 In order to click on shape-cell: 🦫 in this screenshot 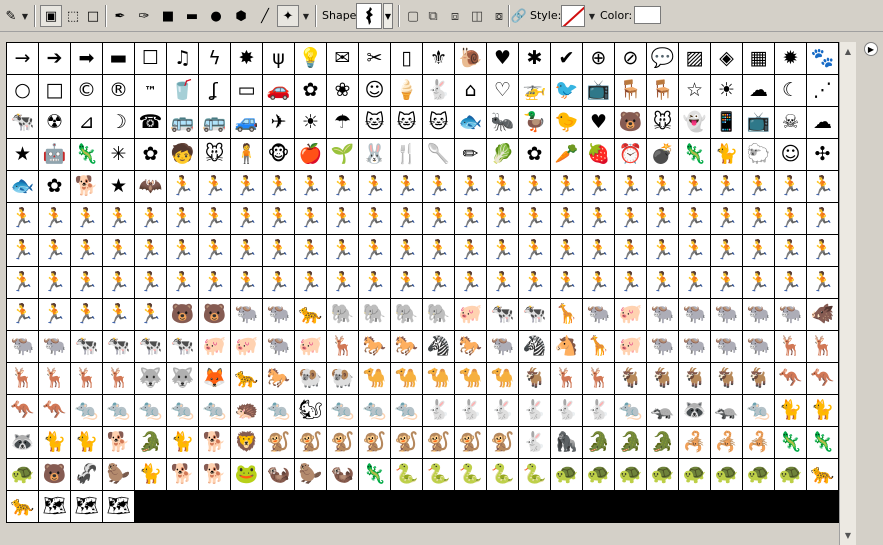, I will do `click(311, 475)`.